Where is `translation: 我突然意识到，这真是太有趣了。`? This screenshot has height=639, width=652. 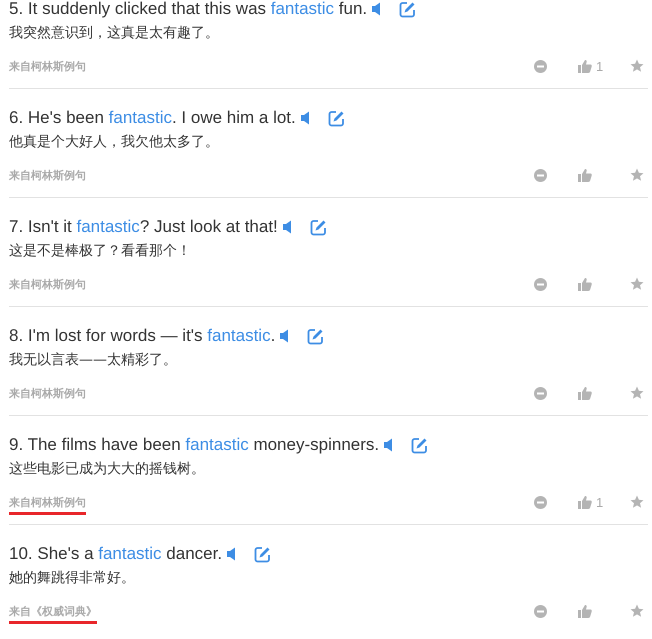
translation: 我突然意识到，这真是太有趣了。 is located at coordinates (114, 33).